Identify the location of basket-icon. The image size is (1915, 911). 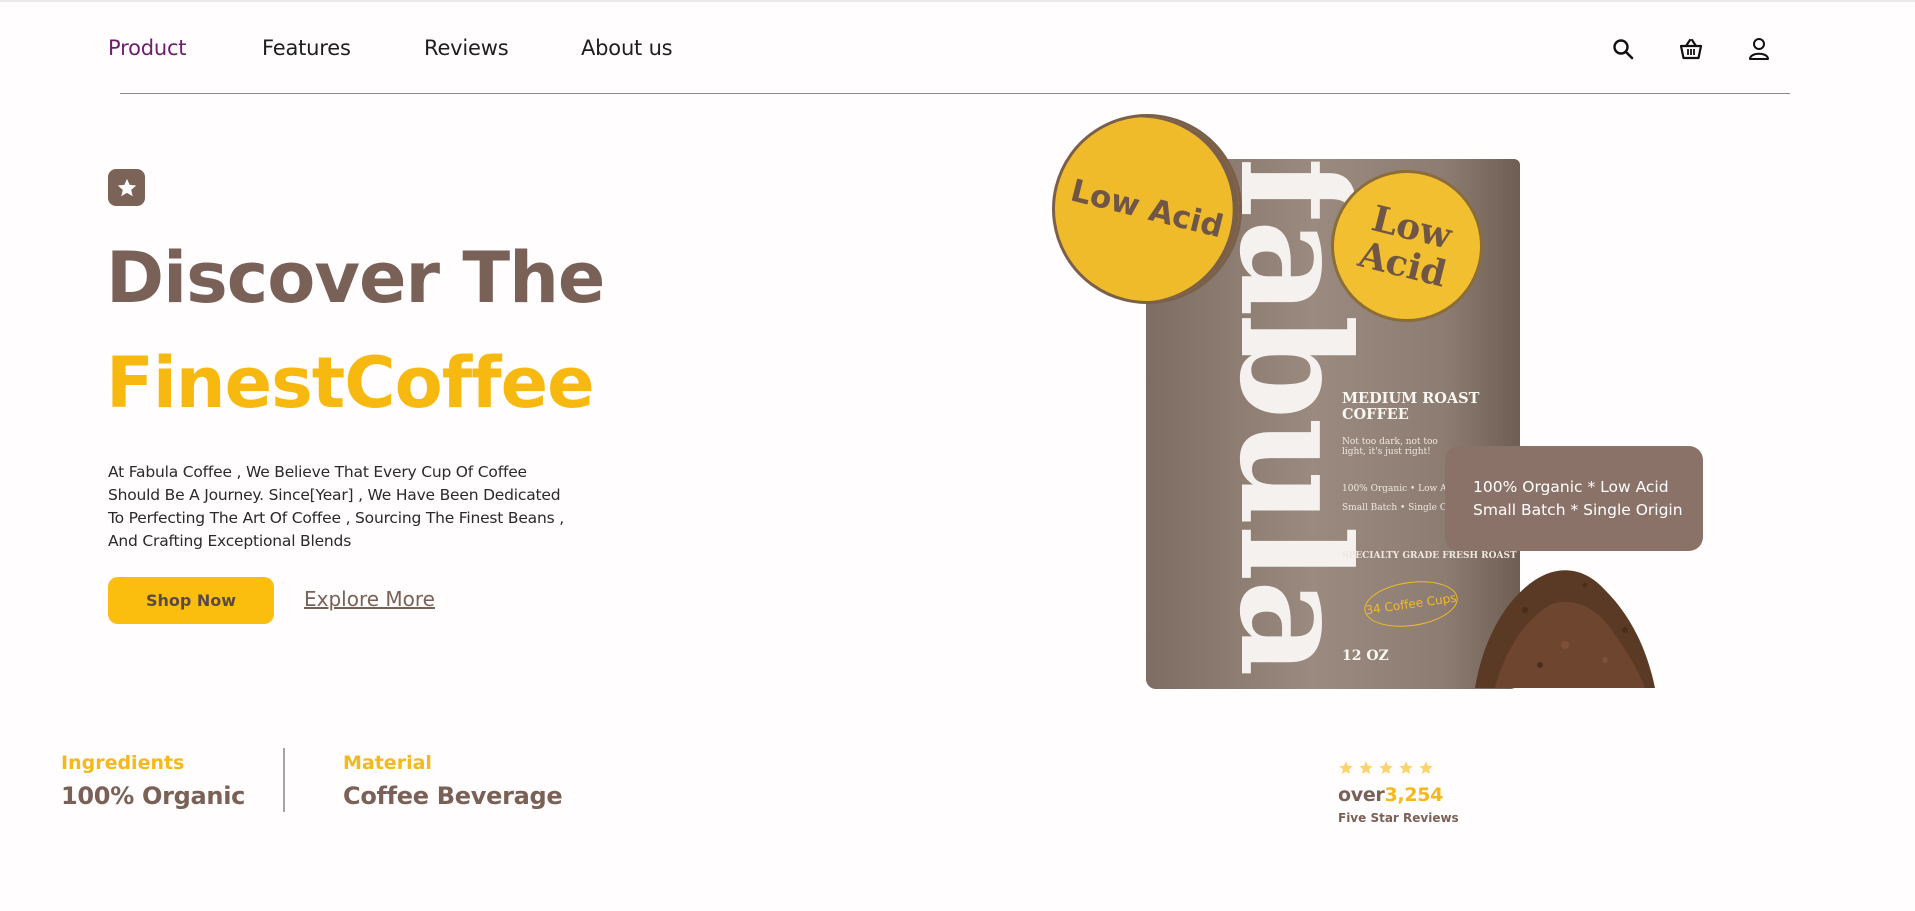
(1691, 49).